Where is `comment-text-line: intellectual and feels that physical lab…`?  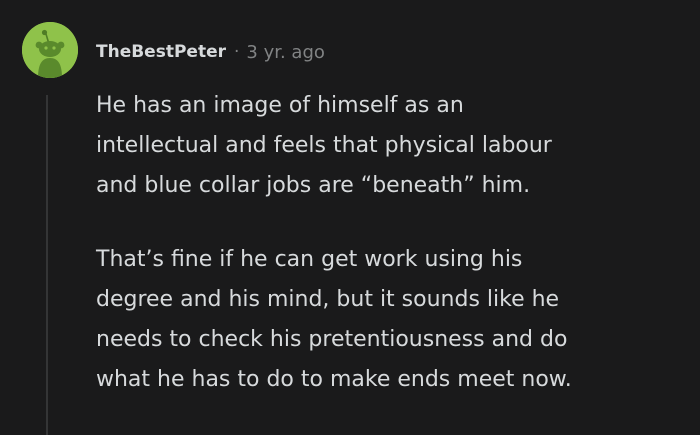 comment-text-line: intellectual and feels that physical lab… is located at coordinates (324, 145).